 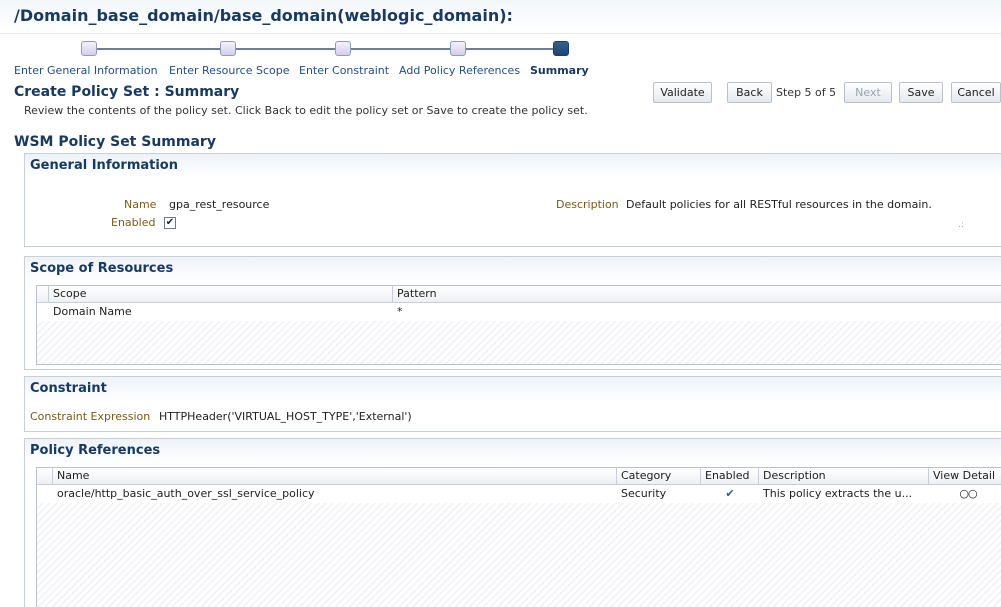 I want to click on view-detail-column-header: View Detail, so click(x=965, y=476).